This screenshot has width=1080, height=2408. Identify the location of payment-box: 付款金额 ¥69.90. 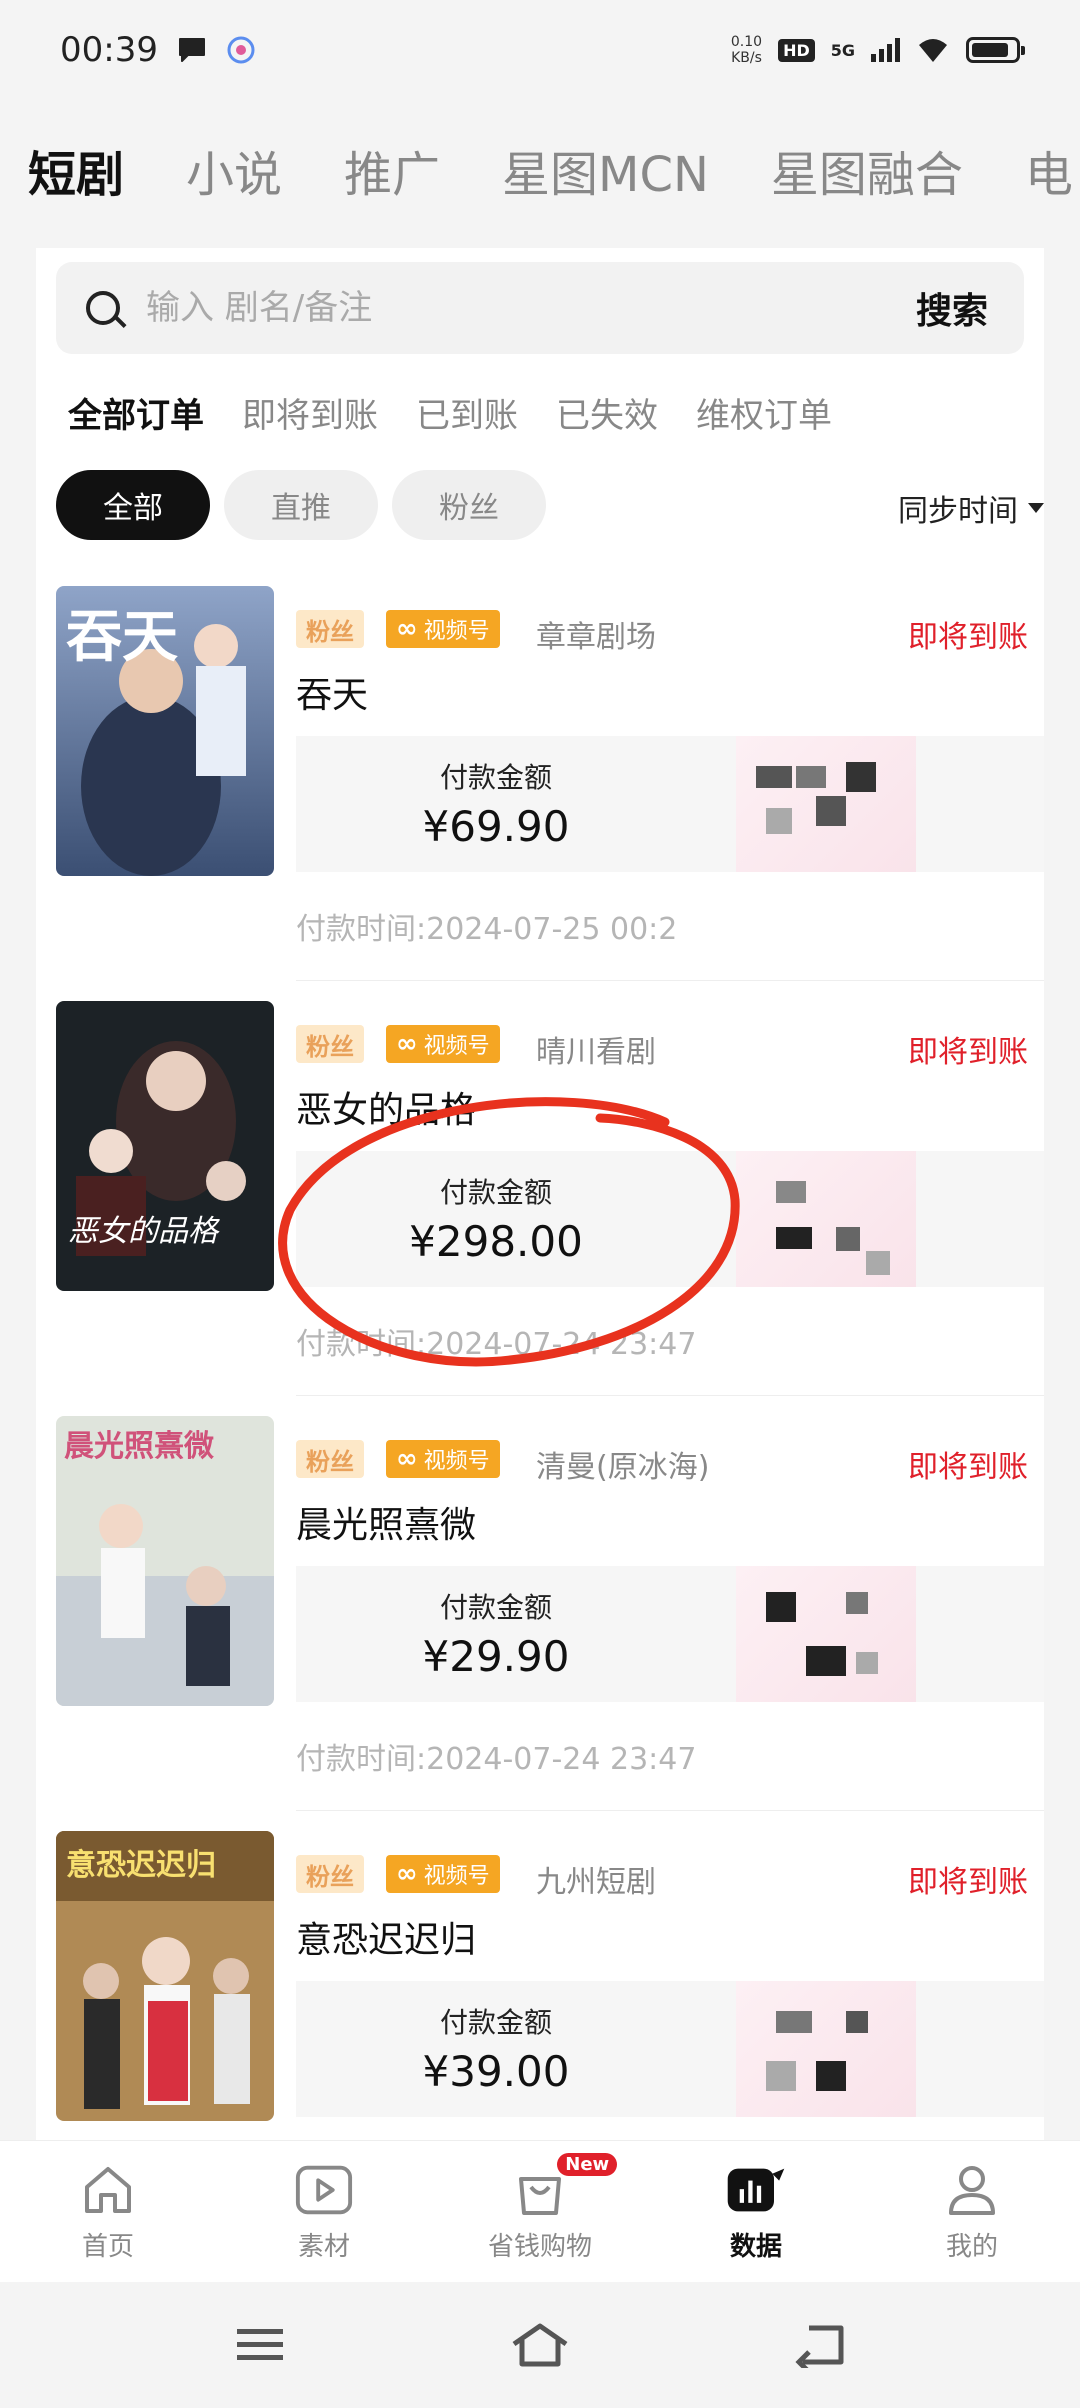
(670, 804).